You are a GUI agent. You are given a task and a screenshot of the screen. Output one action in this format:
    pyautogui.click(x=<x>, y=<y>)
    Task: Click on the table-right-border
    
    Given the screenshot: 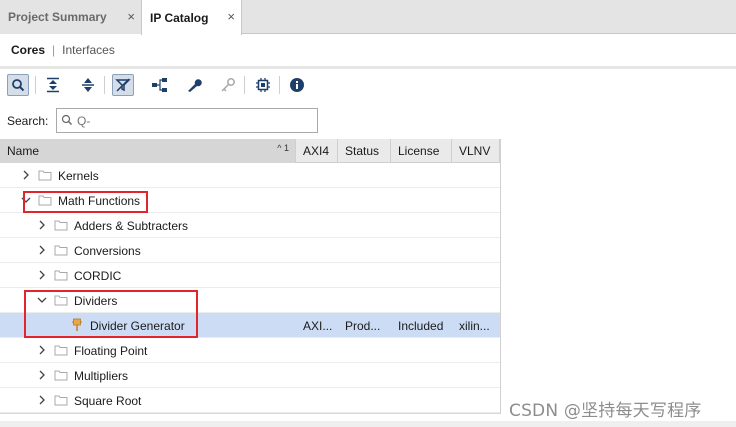 What is the action you would take?
    pyautogui.click(x=500, y=276)
    